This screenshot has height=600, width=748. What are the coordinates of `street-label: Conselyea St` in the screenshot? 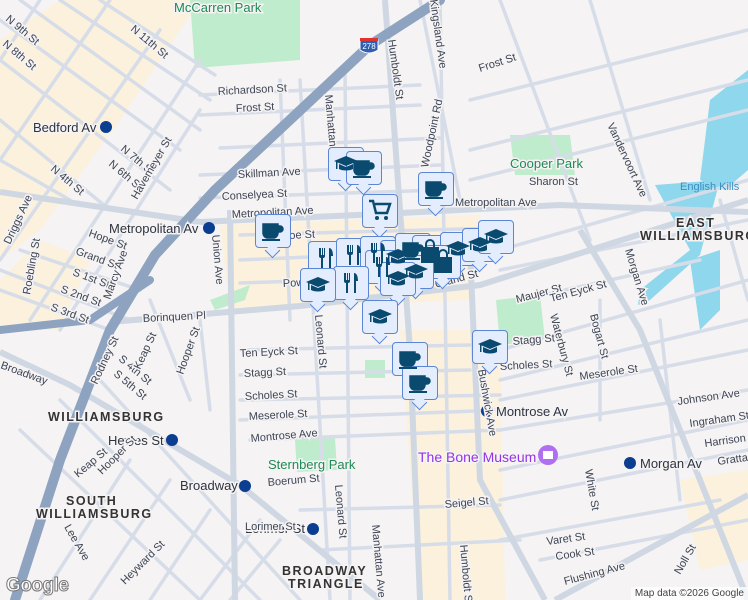 It's located at (255, 195).